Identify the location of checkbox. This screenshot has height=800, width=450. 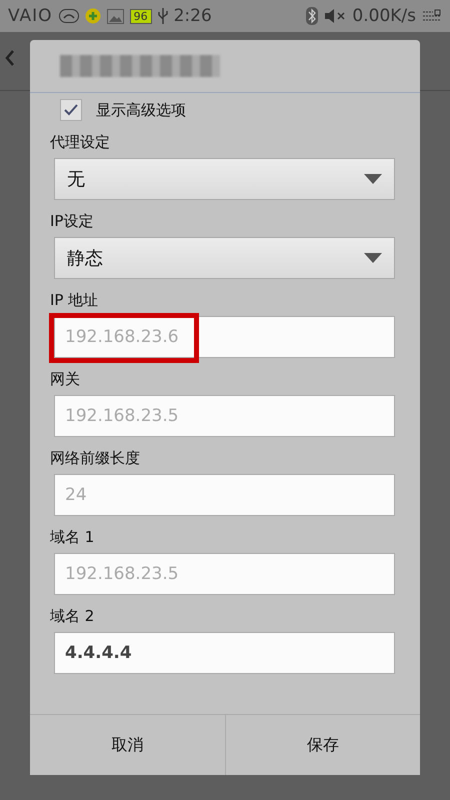
(71, 110).